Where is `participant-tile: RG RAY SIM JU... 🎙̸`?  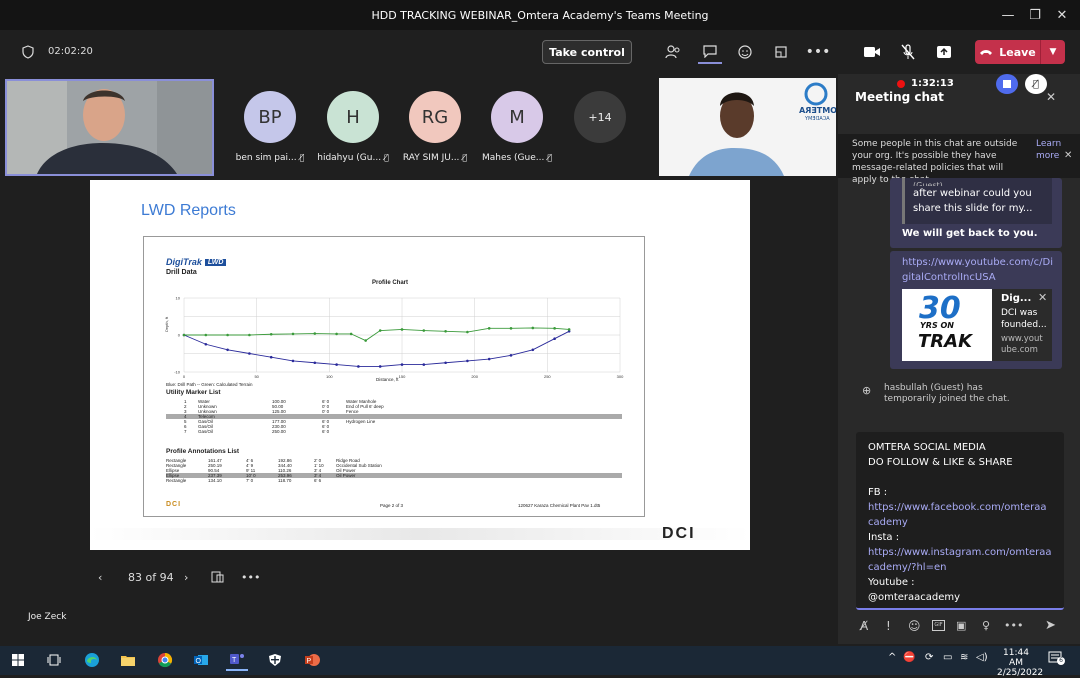
participant-tile: RG RAY SIM JU... 🎙̸ is located at coordinates (435, 127).